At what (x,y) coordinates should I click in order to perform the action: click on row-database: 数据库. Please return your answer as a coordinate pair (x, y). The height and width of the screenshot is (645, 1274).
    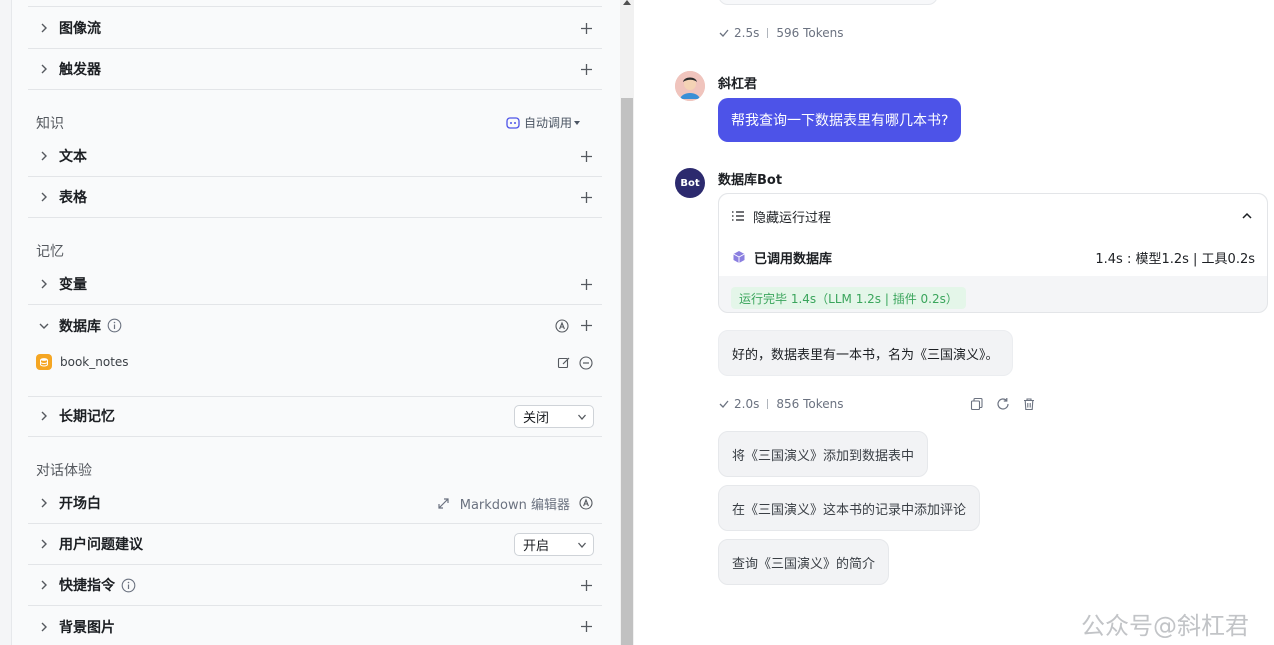
    Looking at the image, I should click on (315, 325).